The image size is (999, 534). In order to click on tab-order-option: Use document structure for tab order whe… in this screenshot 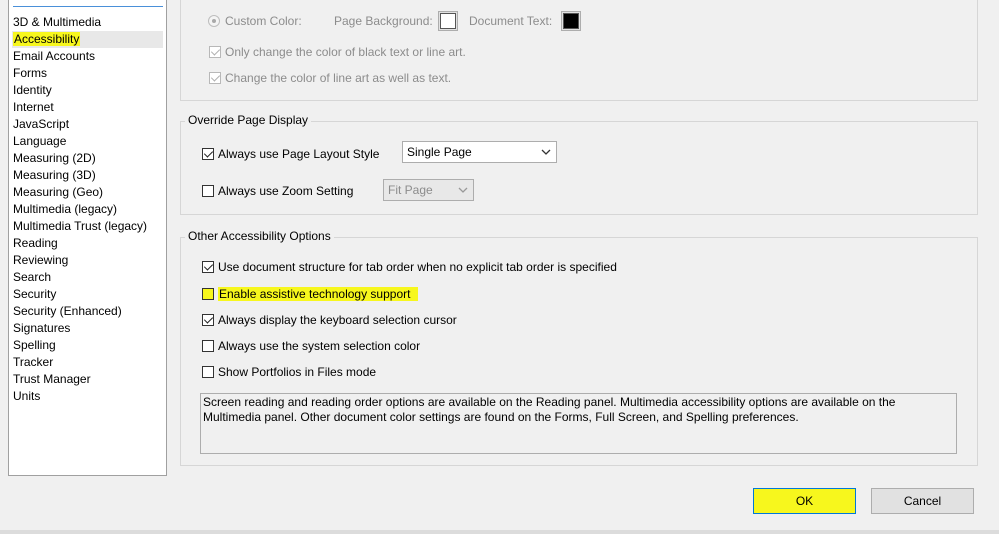, I will do `click(409, 267)`.